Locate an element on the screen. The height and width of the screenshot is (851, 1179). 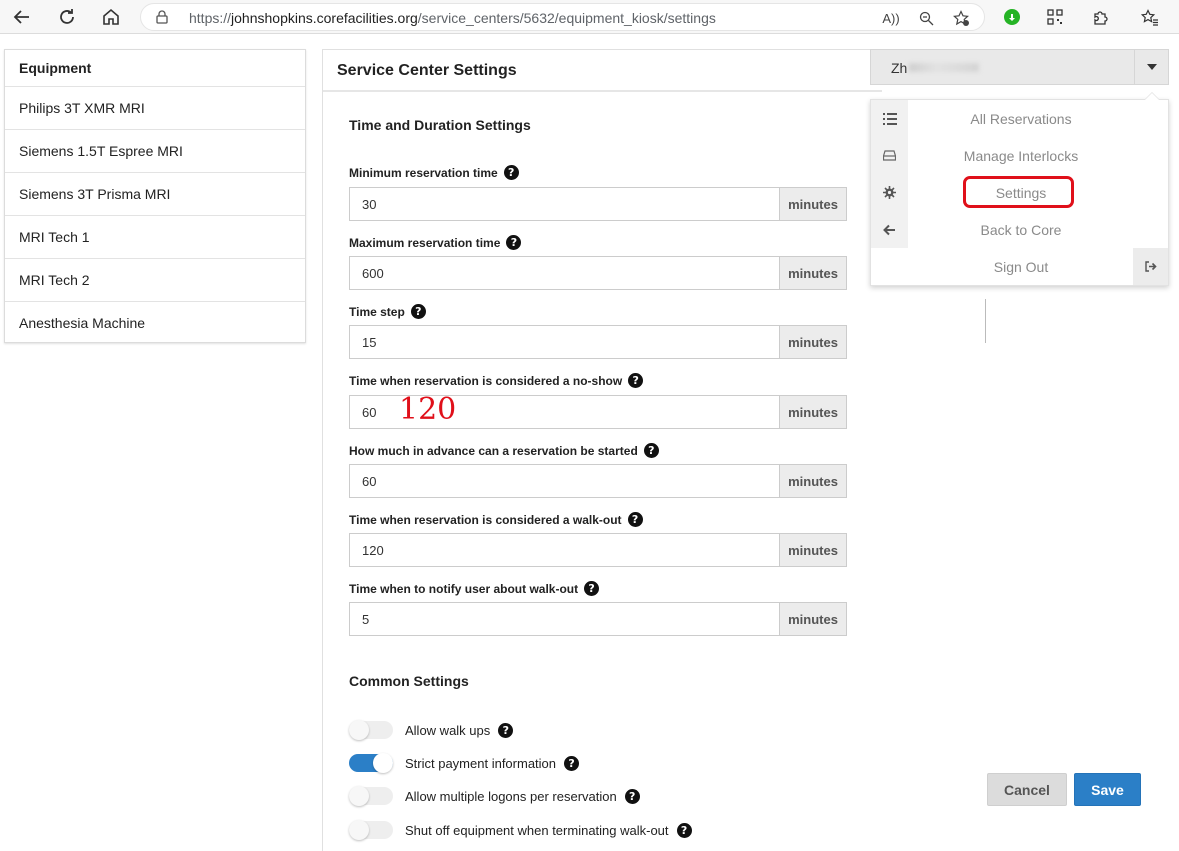
menu-item-sign-out: Sign Out is located at coordinates (1021, 266).